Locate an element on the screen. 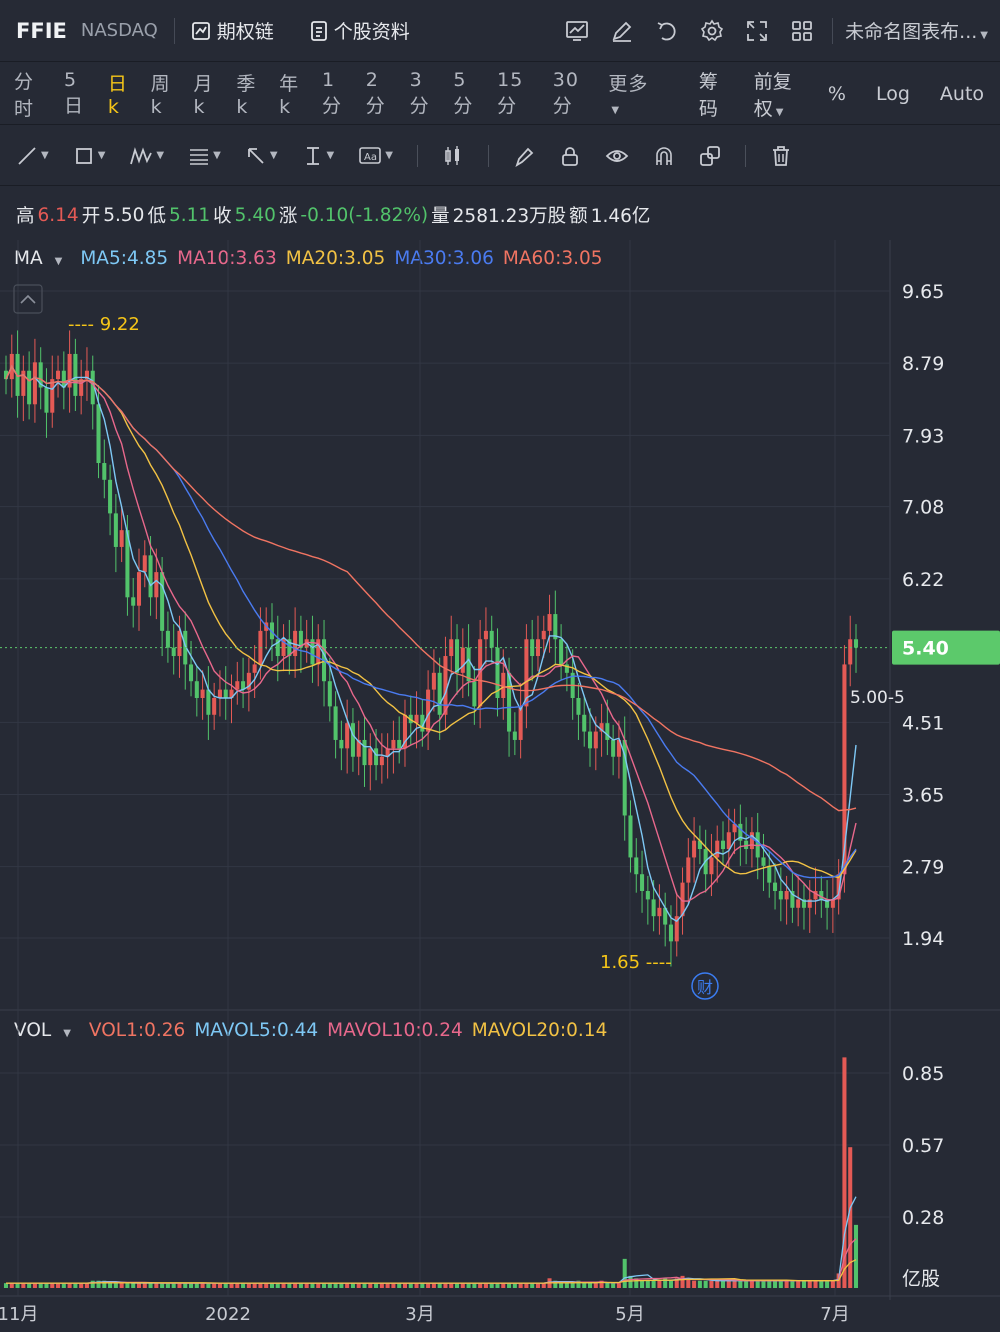  svg-text: Aa is located at coordinates (370, 157).